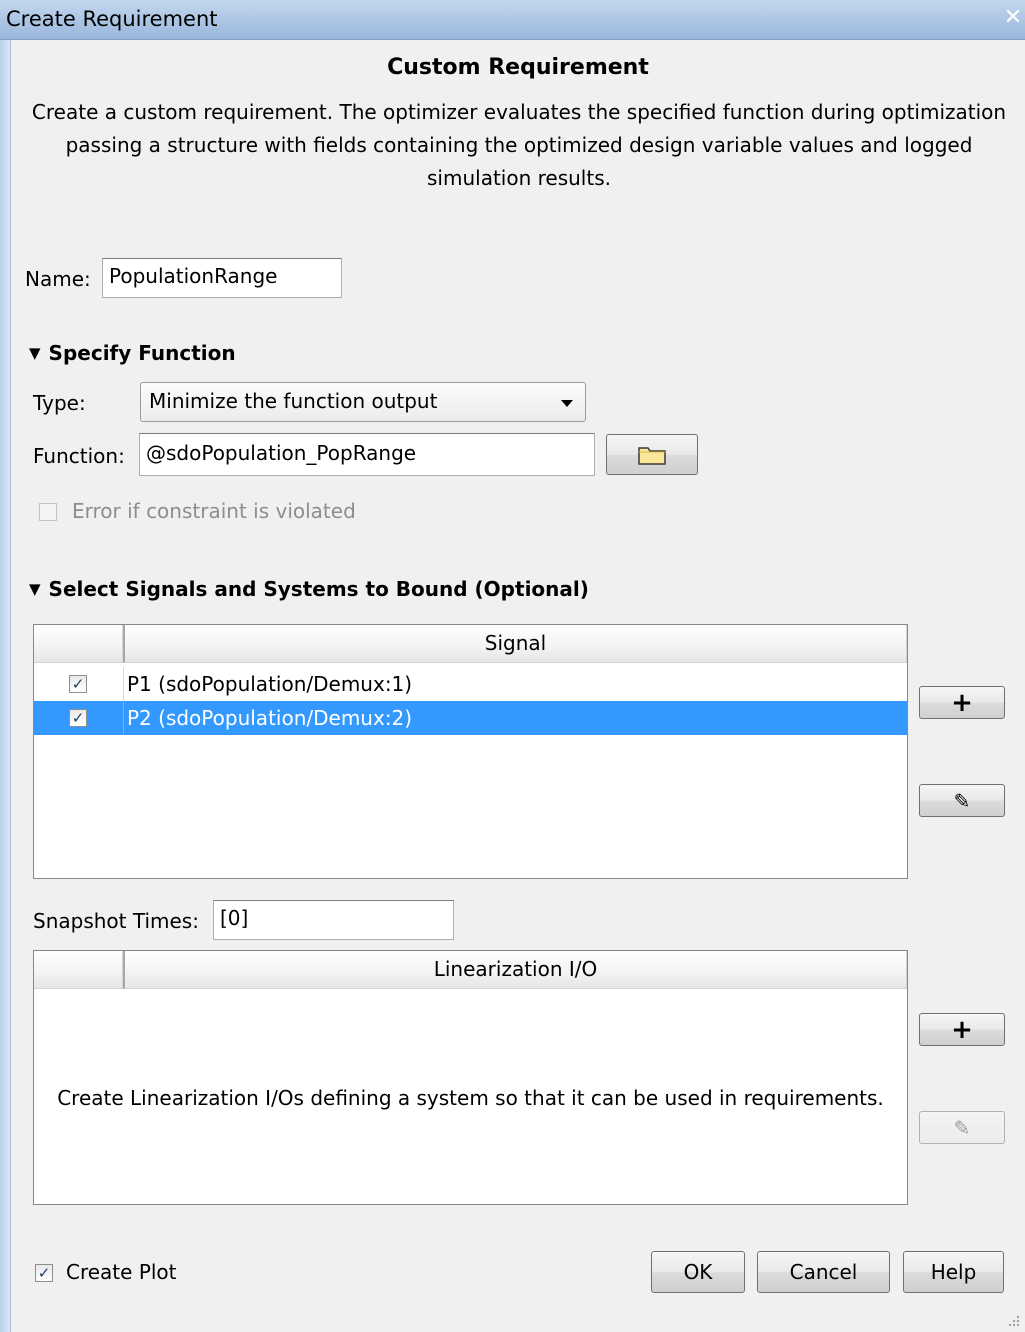 The height and width of the screenshot is (1332, 1025). I want to click on resize-grip-icon, so click(1013, 1320).